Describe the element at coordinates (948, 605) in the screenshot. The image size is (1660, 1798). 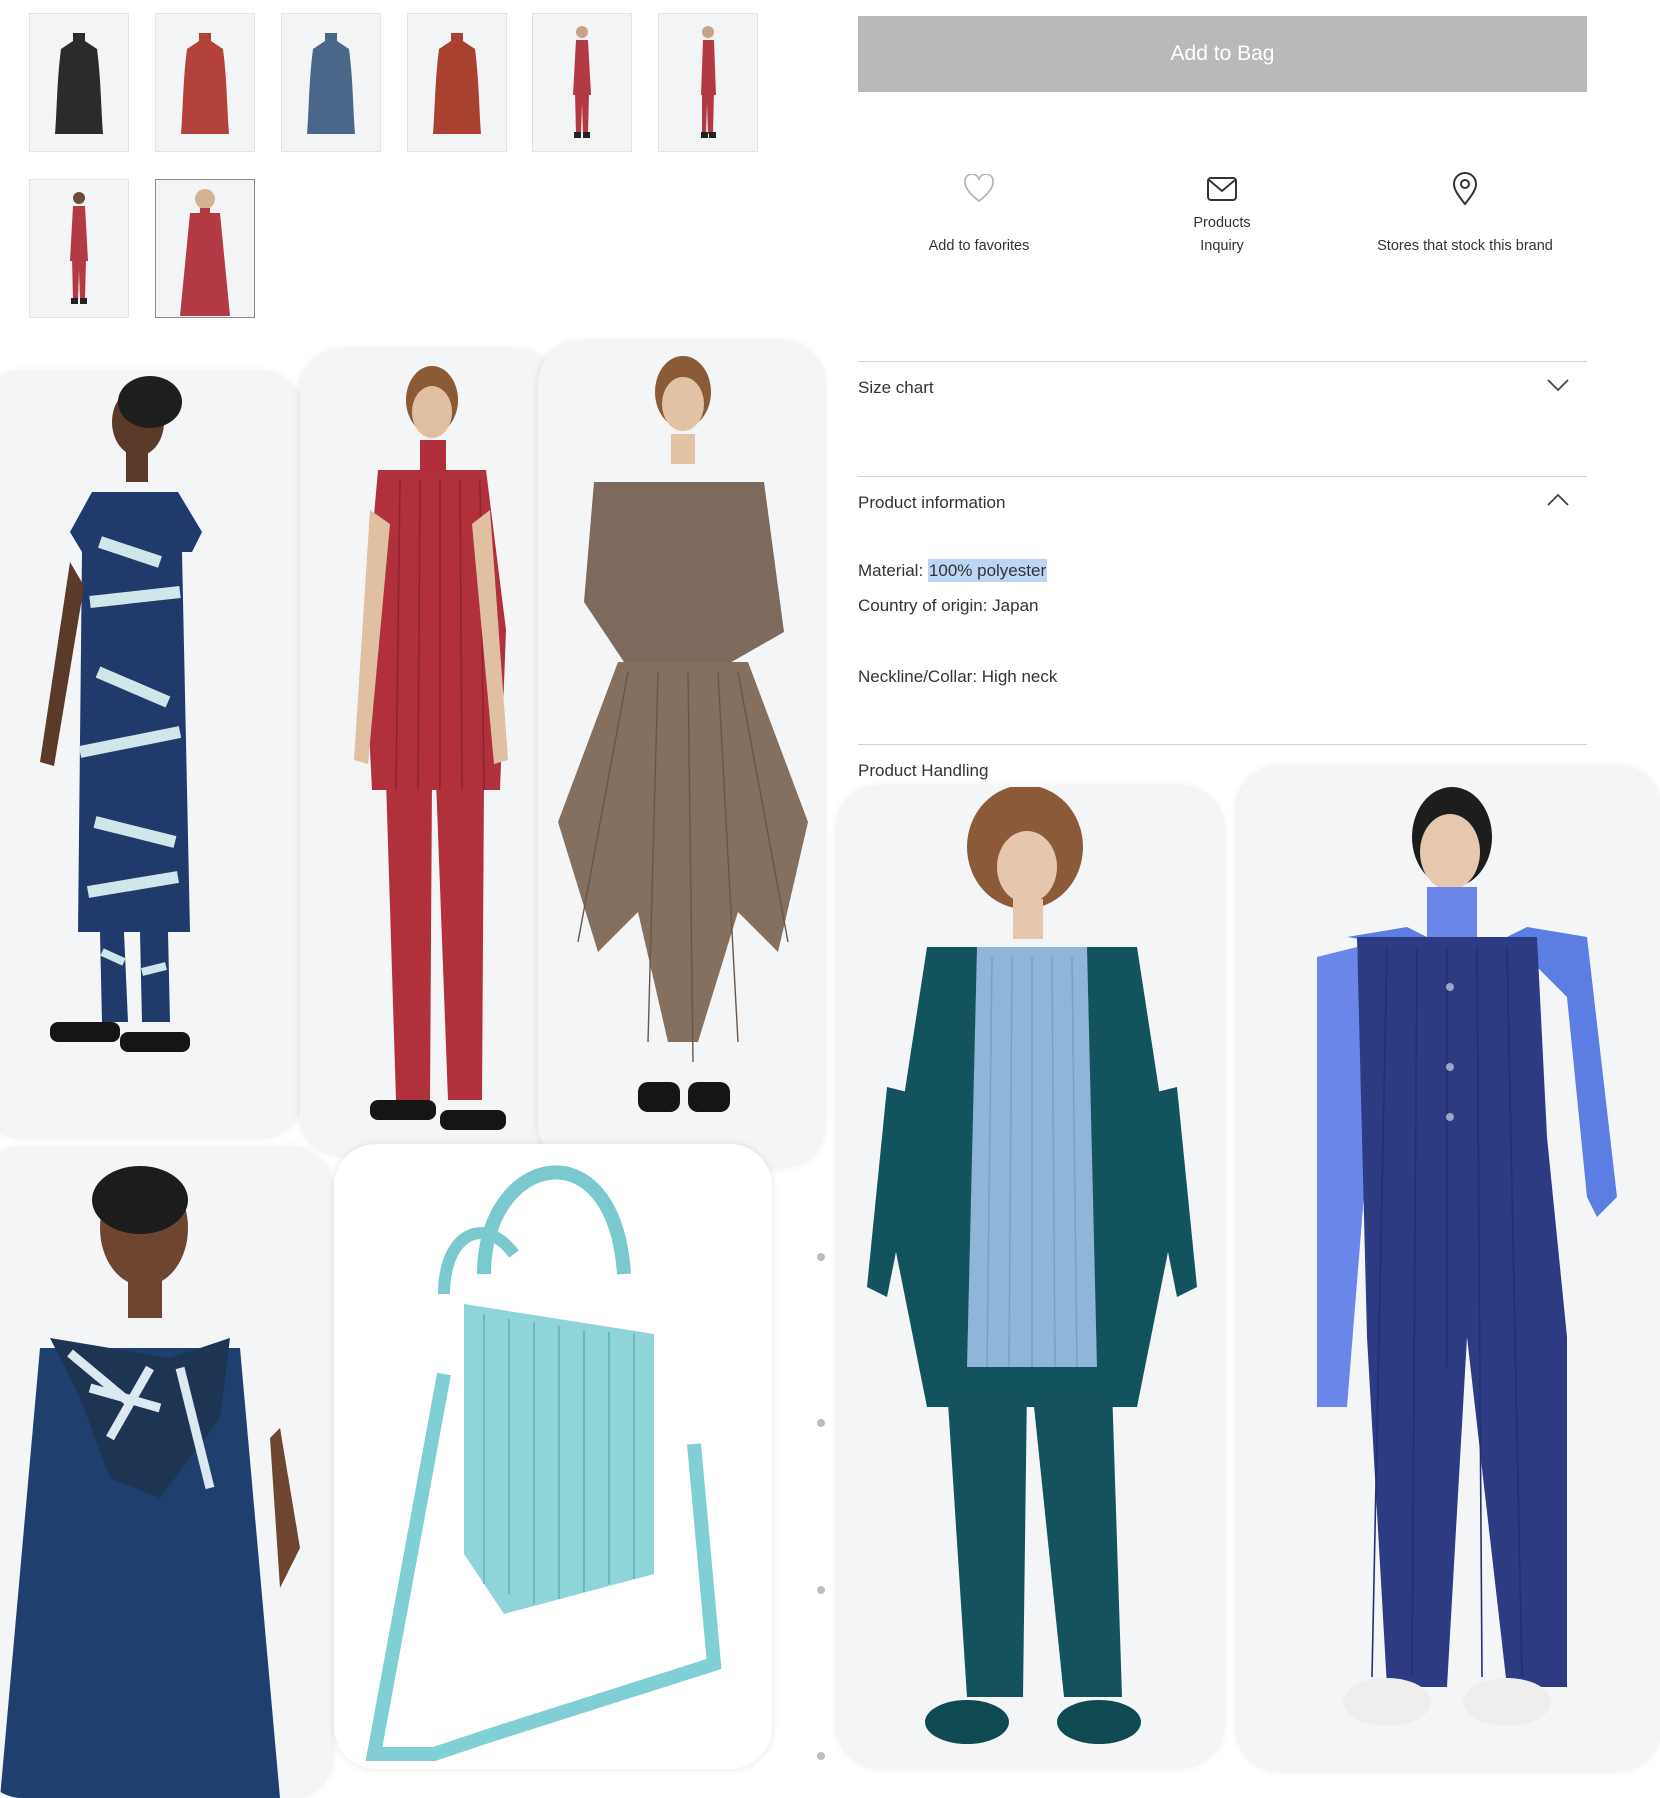
I see `country-of-origin-text: Country of origin: Japan` at that location.